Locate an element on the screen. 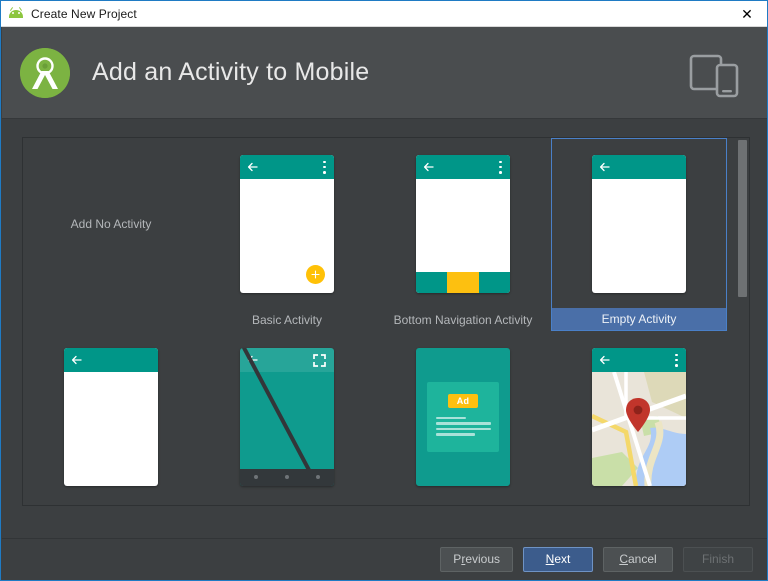 The height and width of the screenshot is (581, 768). map-thumbnail is located at coordinates (639, 428).